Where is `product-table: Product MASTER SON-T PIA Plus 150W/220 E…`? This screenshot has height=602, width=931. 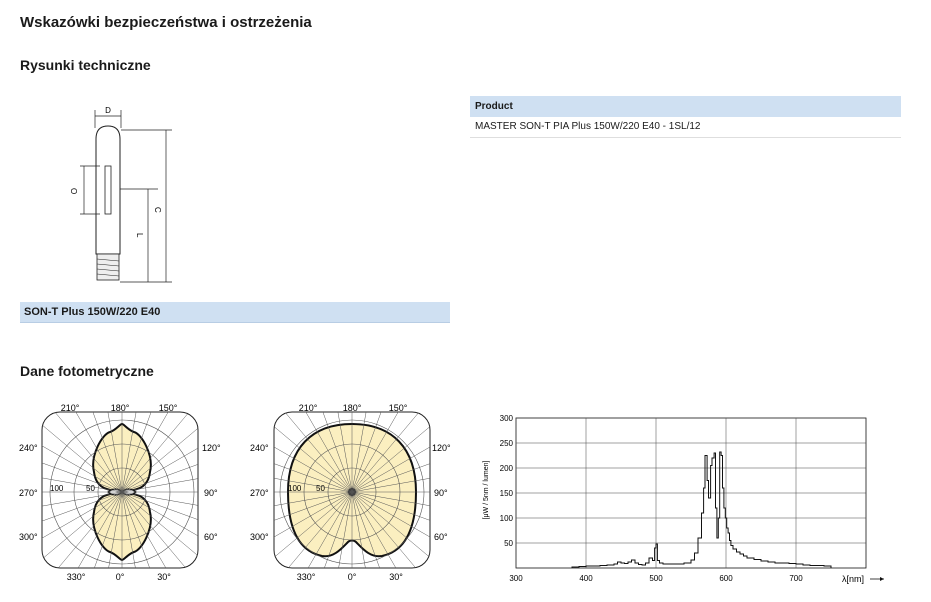 product-table: Product MASTER SON-T PIA Plus 150W/220 E… is located at coordinates (685, 117).